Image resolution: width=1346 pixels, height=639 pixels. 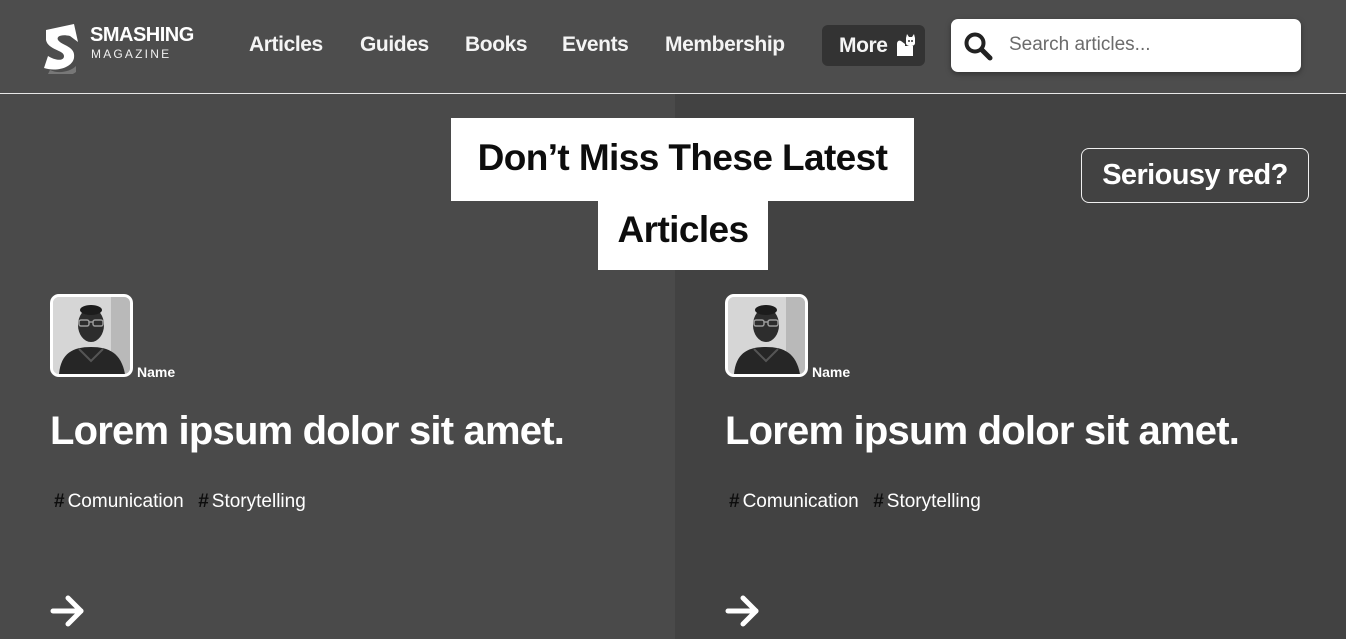 I want to click on search-input, so click(x=1146, y=45).